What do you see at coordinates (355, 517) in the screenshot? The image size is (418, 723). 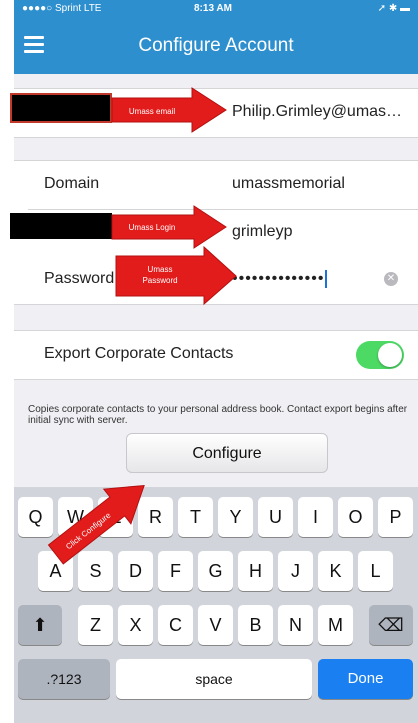 I see `key-o: O` at bounding box center [355, 517].